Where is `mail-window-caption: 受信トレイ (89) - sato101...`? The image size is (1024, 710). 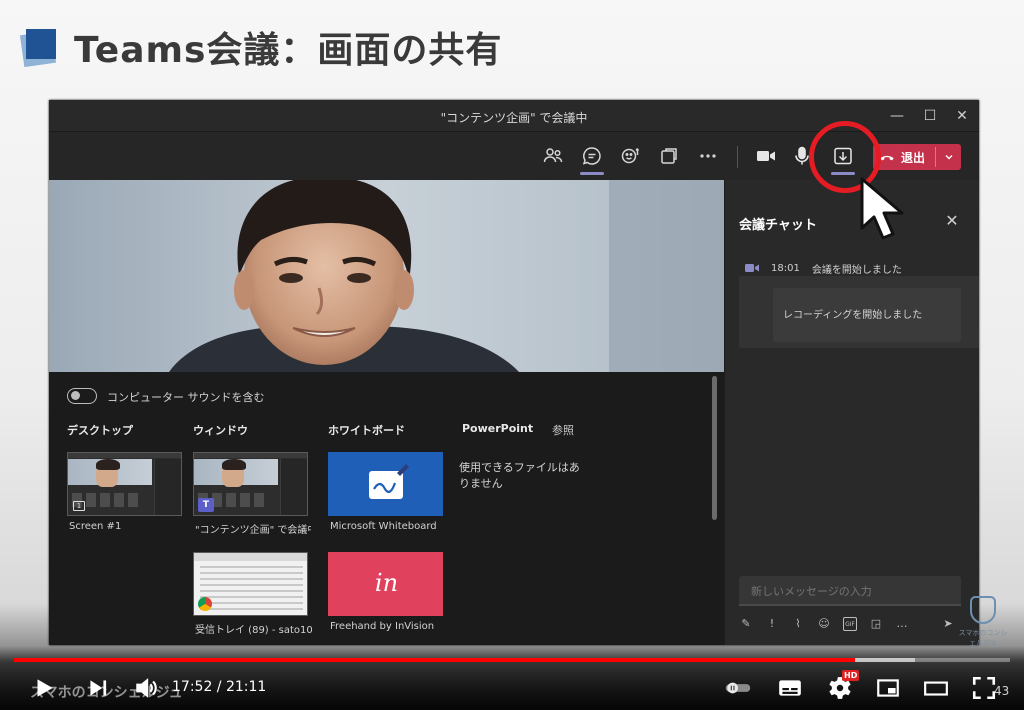 mail-window-caption: 受信トレイ (89) - sato101... is located at coordinates (254, 630).